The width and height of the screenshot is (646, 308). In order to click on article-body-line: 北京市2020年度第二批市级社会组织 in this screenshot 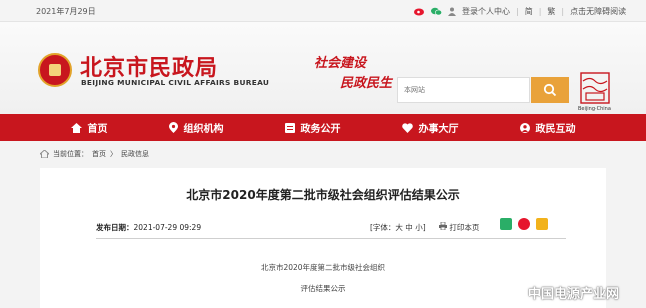, I will do `click(323, 267)`.